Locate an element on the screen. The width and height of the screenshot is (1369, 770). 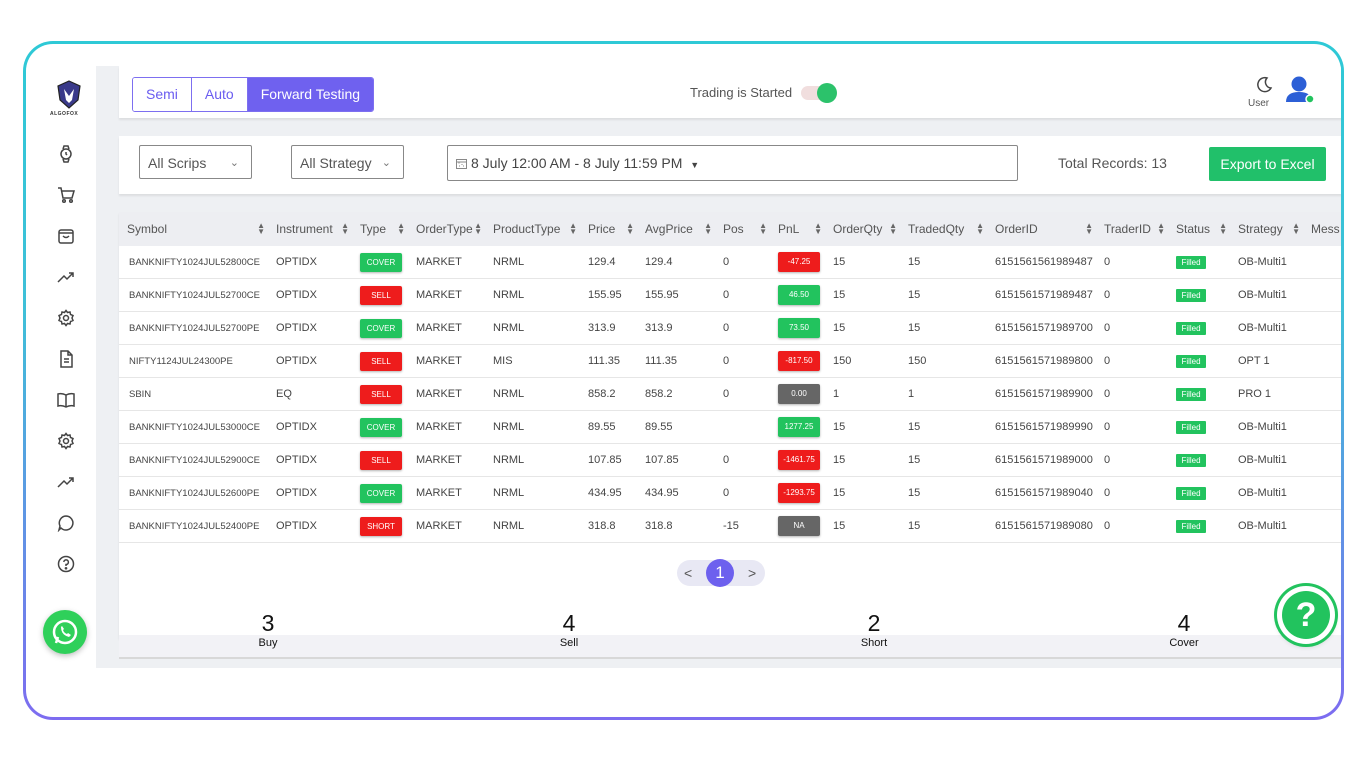
type-badge: SELL is located at coordinates (381, 361).